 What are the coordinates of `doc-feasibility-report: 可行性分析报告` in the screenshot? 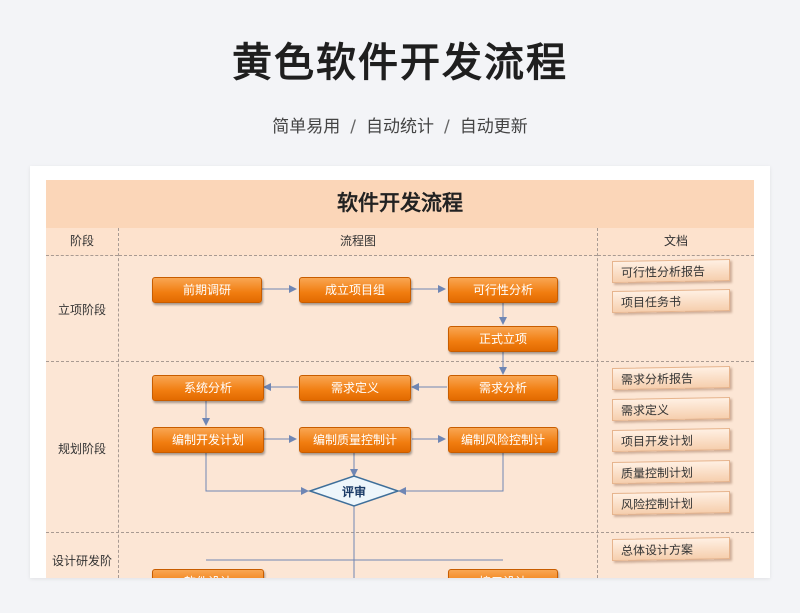 It's located at (671, 271).